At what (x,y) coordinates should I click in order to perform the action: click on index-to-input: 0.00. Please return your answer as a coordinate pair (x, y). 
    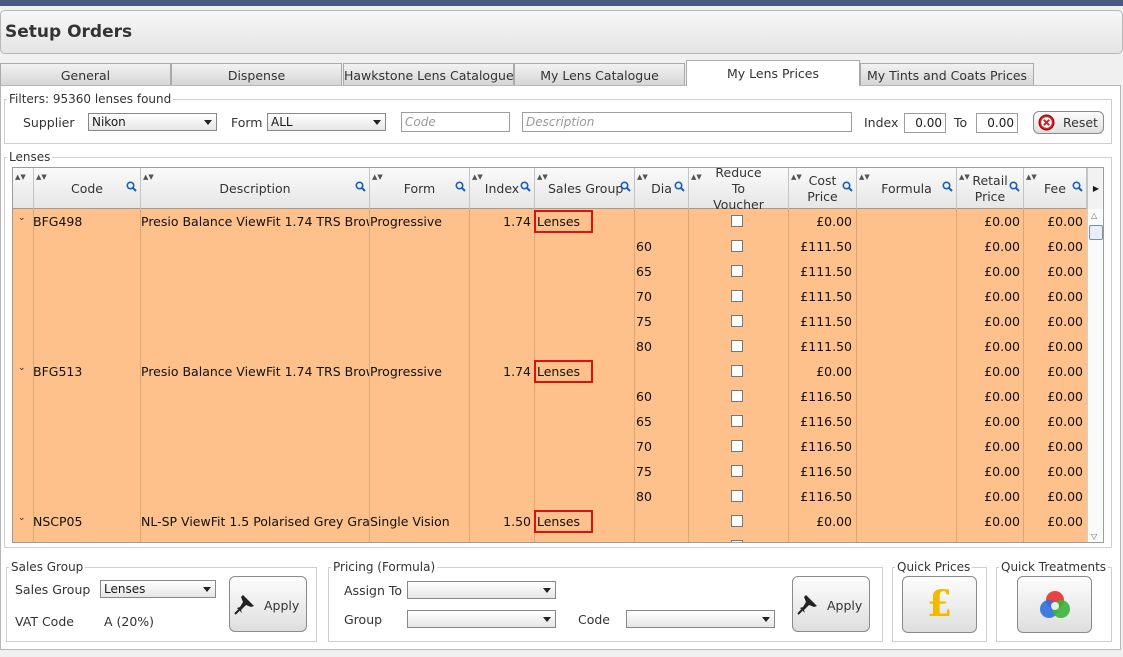
    Looking at the image, I should click on (997, 123).